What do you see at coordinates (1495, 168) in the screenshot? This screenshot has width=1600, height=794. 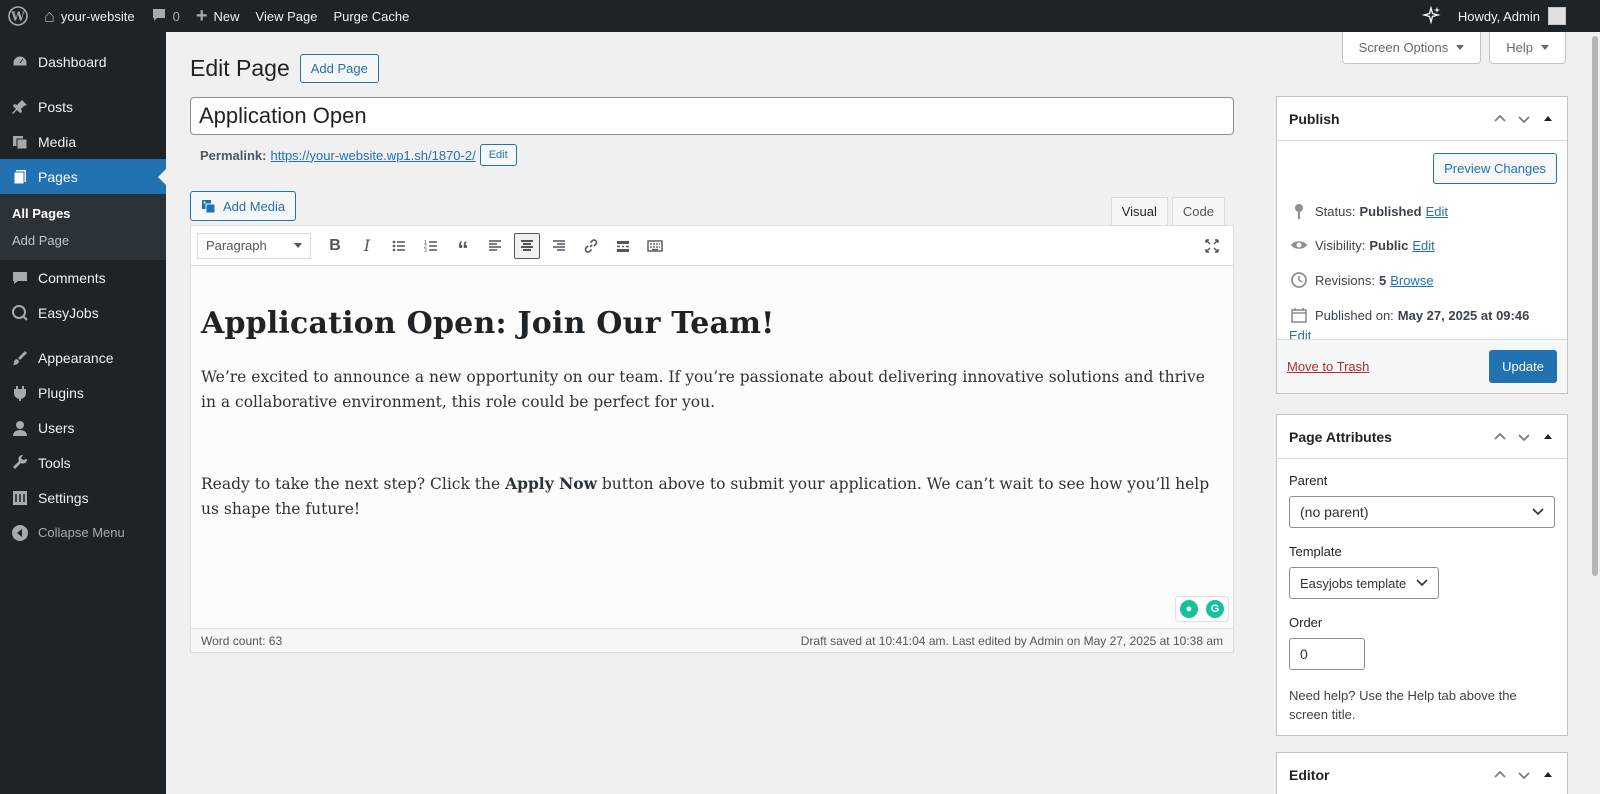 I see `preview-changes-button: Preview Changes` at bounding box center [1495, 168].